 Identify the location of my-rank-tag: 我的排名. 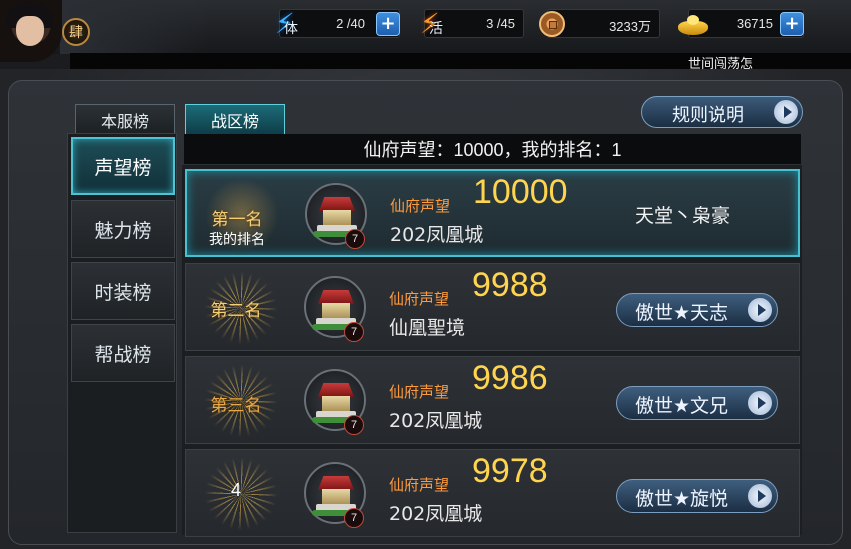
(237, 240).